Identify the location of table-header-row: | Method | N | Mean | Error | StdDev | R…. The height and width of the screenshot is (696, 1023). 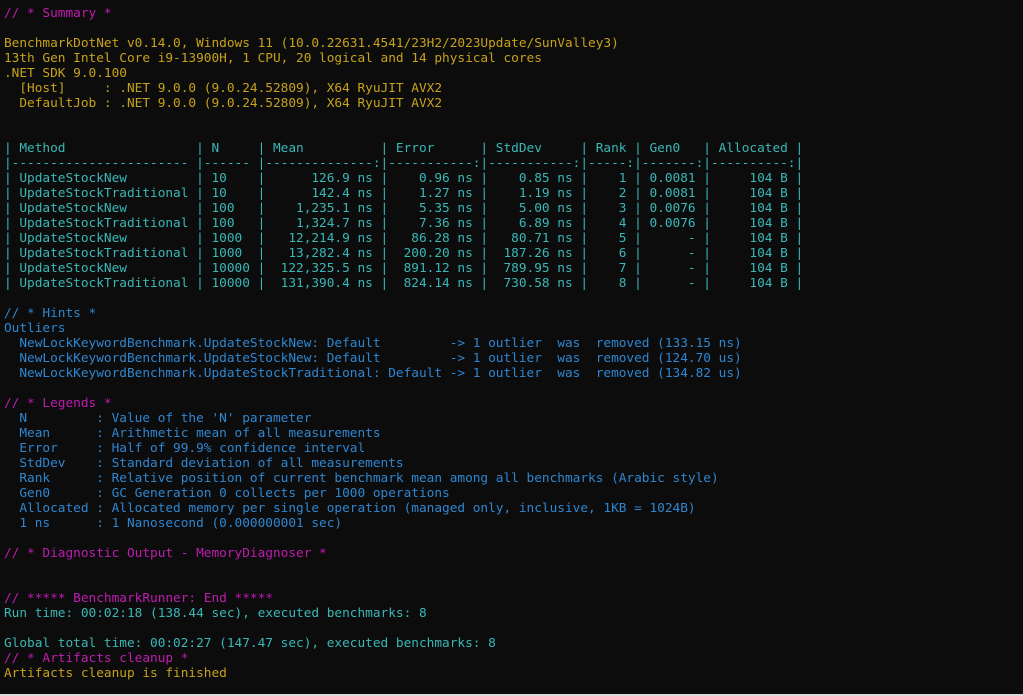
(404, 148).